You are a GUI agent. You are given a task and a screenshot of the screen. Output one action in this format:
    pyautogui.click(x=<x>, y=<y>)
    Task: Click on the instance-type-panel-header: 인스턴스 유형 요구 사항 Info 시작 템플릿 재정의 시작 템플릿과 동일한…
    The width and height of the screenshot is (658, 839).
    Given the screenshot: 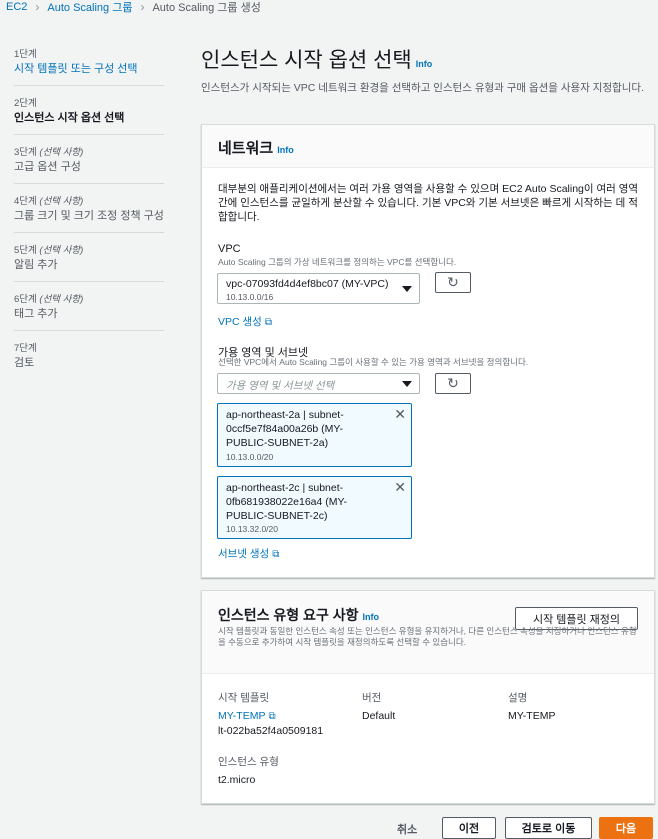 What is the action you would take?
    pyautogui.click(x=428, y=632)
    